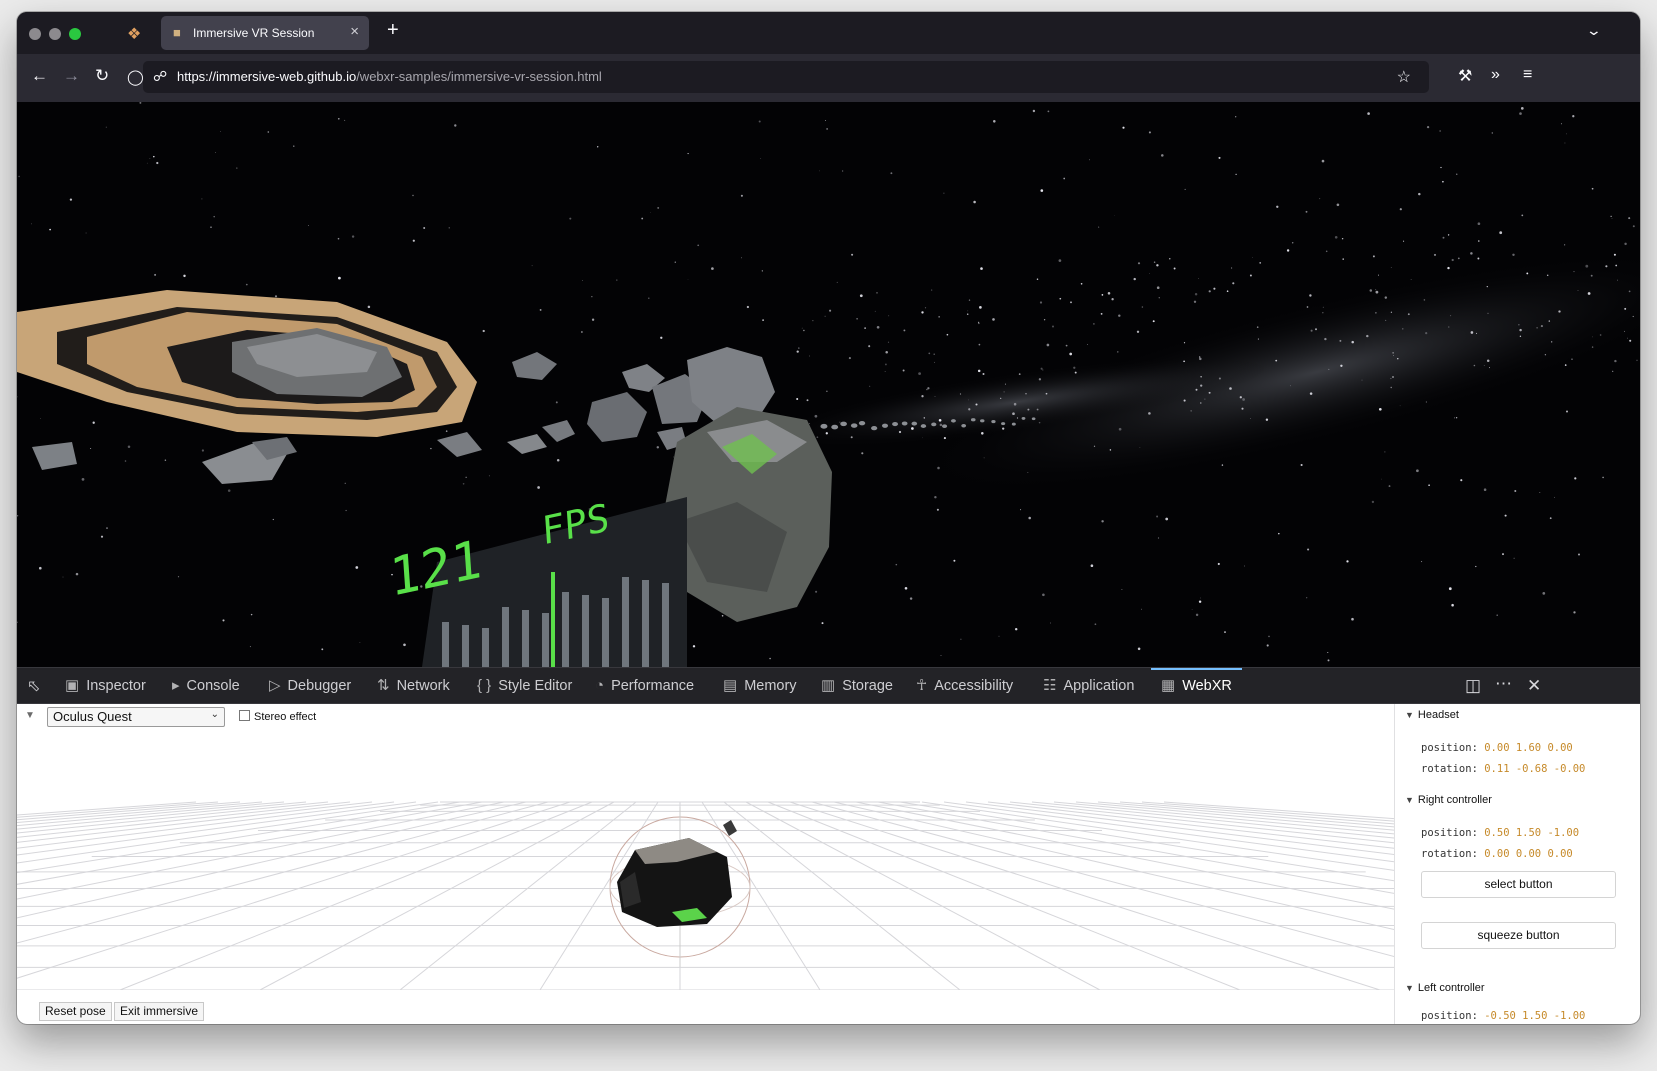  I want to click on debugger-icon: ▷, so click(275, 685).